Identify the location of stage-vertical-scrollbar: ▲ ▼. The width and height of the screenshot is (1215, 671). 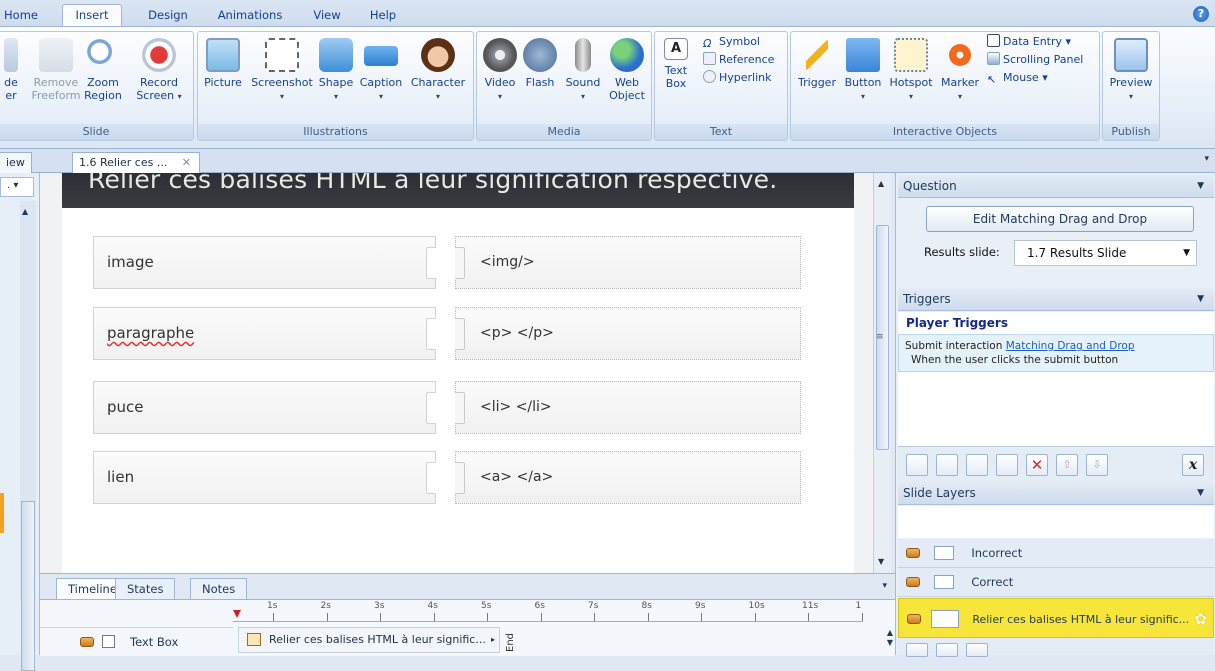
(882, 373).